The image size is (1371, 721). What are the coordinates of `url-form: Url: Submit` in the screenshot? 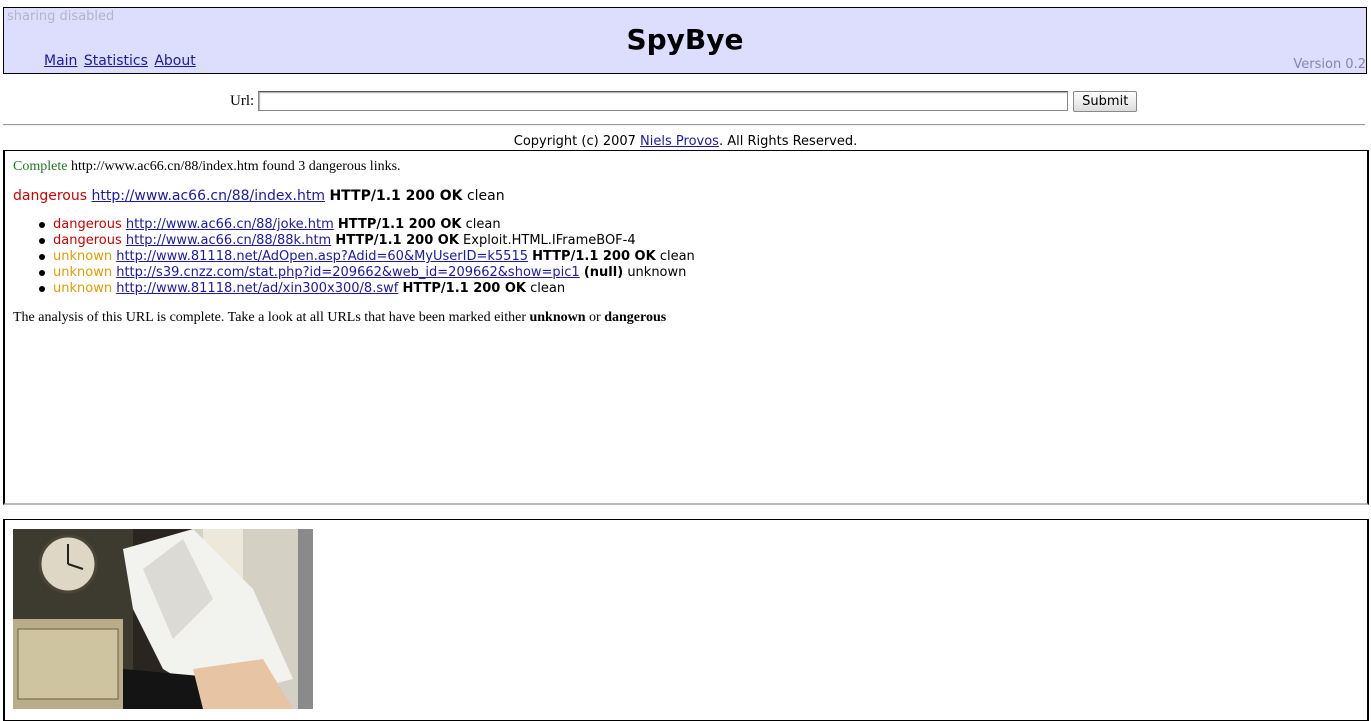 It's located at (684, 101).